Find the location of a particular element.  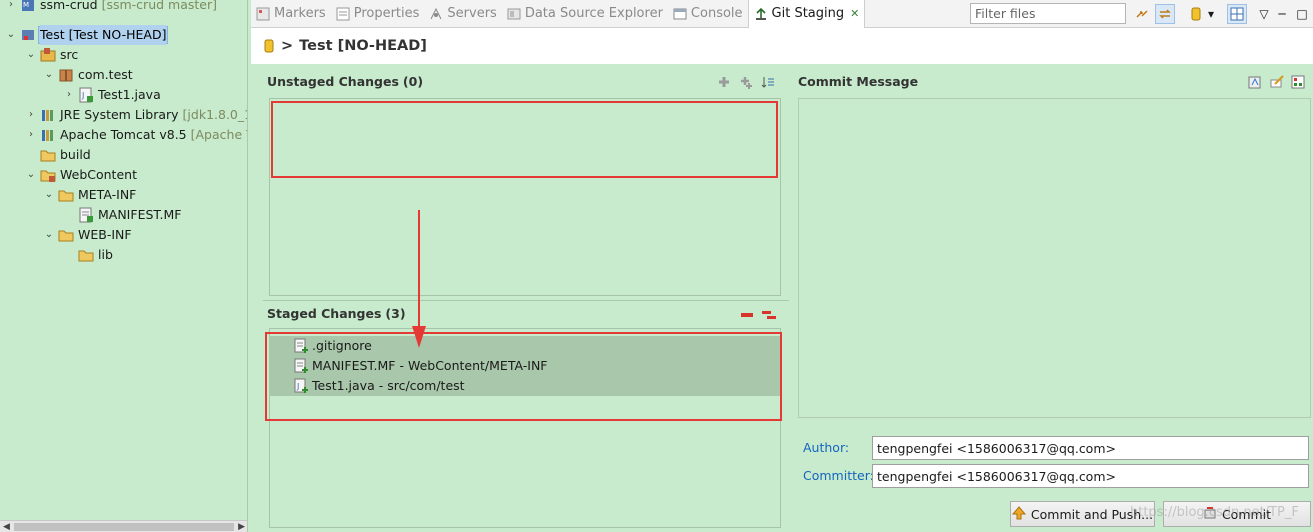

horizontal-scrollbar: ◀ ▶ is located at coordinates (123, 526).